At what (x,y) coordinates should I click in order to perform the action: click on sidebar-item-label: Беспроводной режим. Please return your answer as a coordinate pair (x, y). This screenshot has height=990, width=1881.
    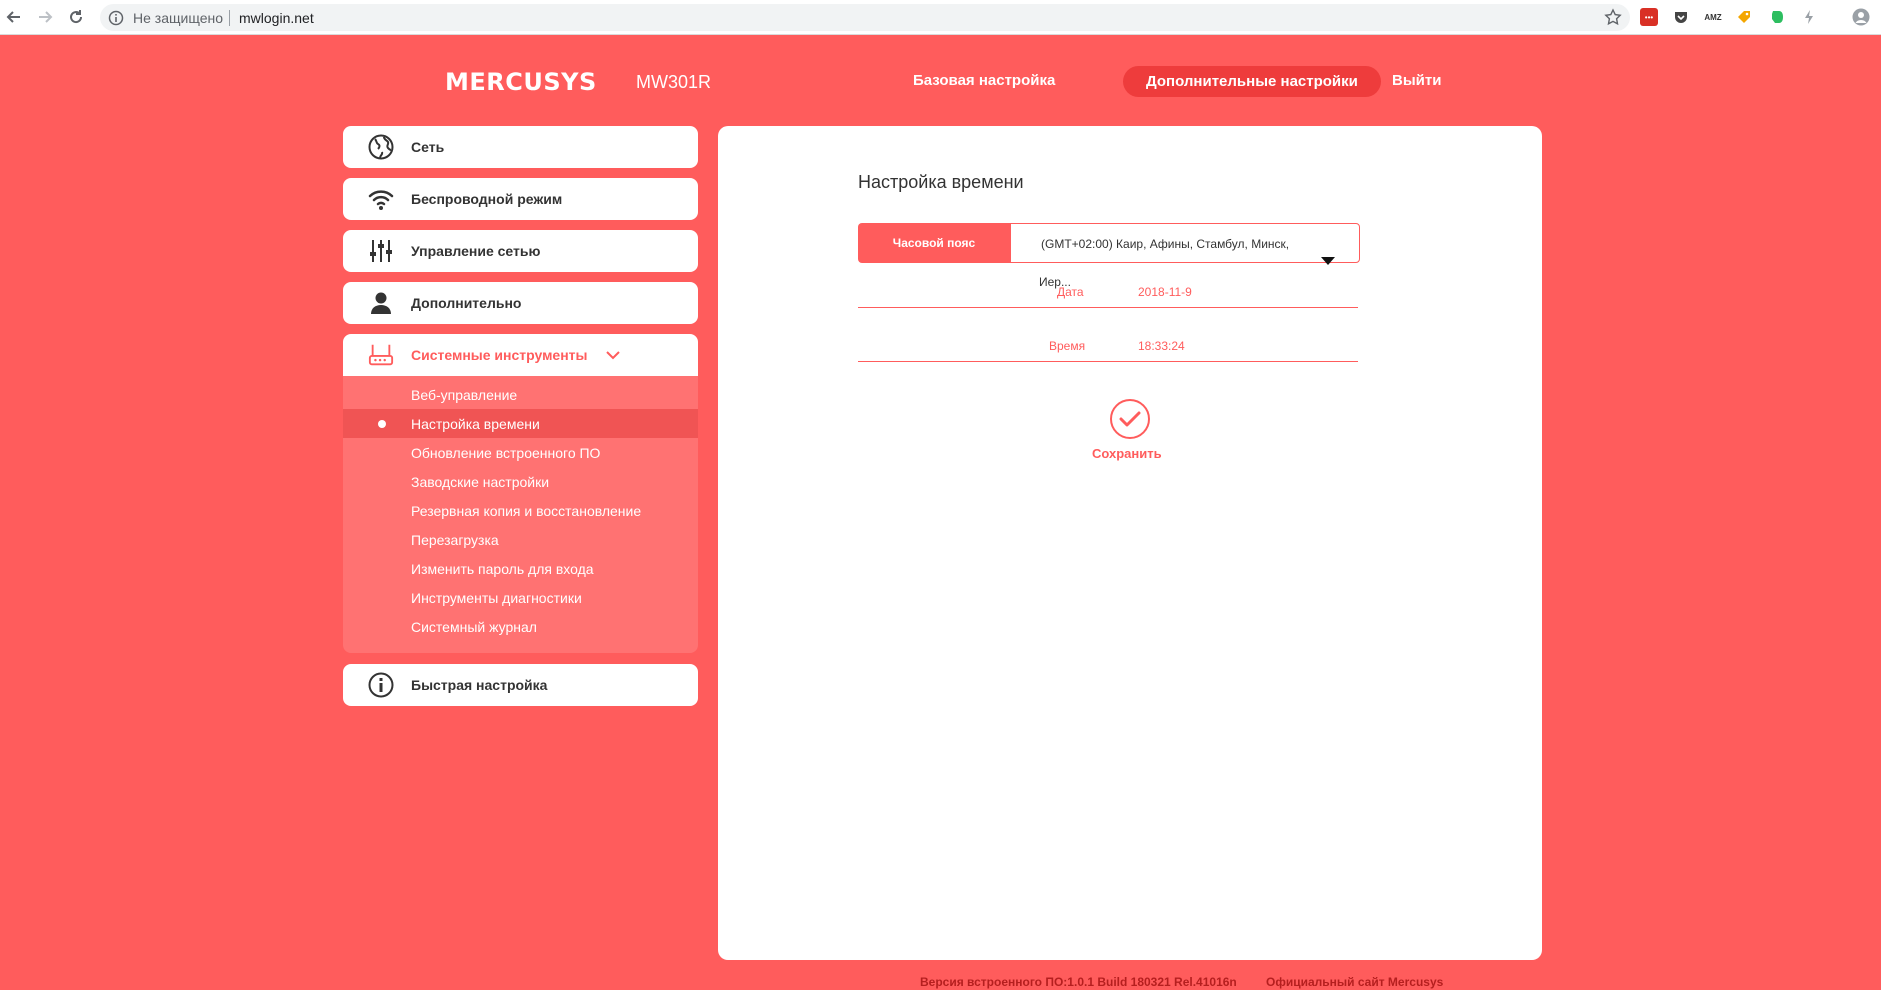
    Looking at the image, I should click on (487, 199).